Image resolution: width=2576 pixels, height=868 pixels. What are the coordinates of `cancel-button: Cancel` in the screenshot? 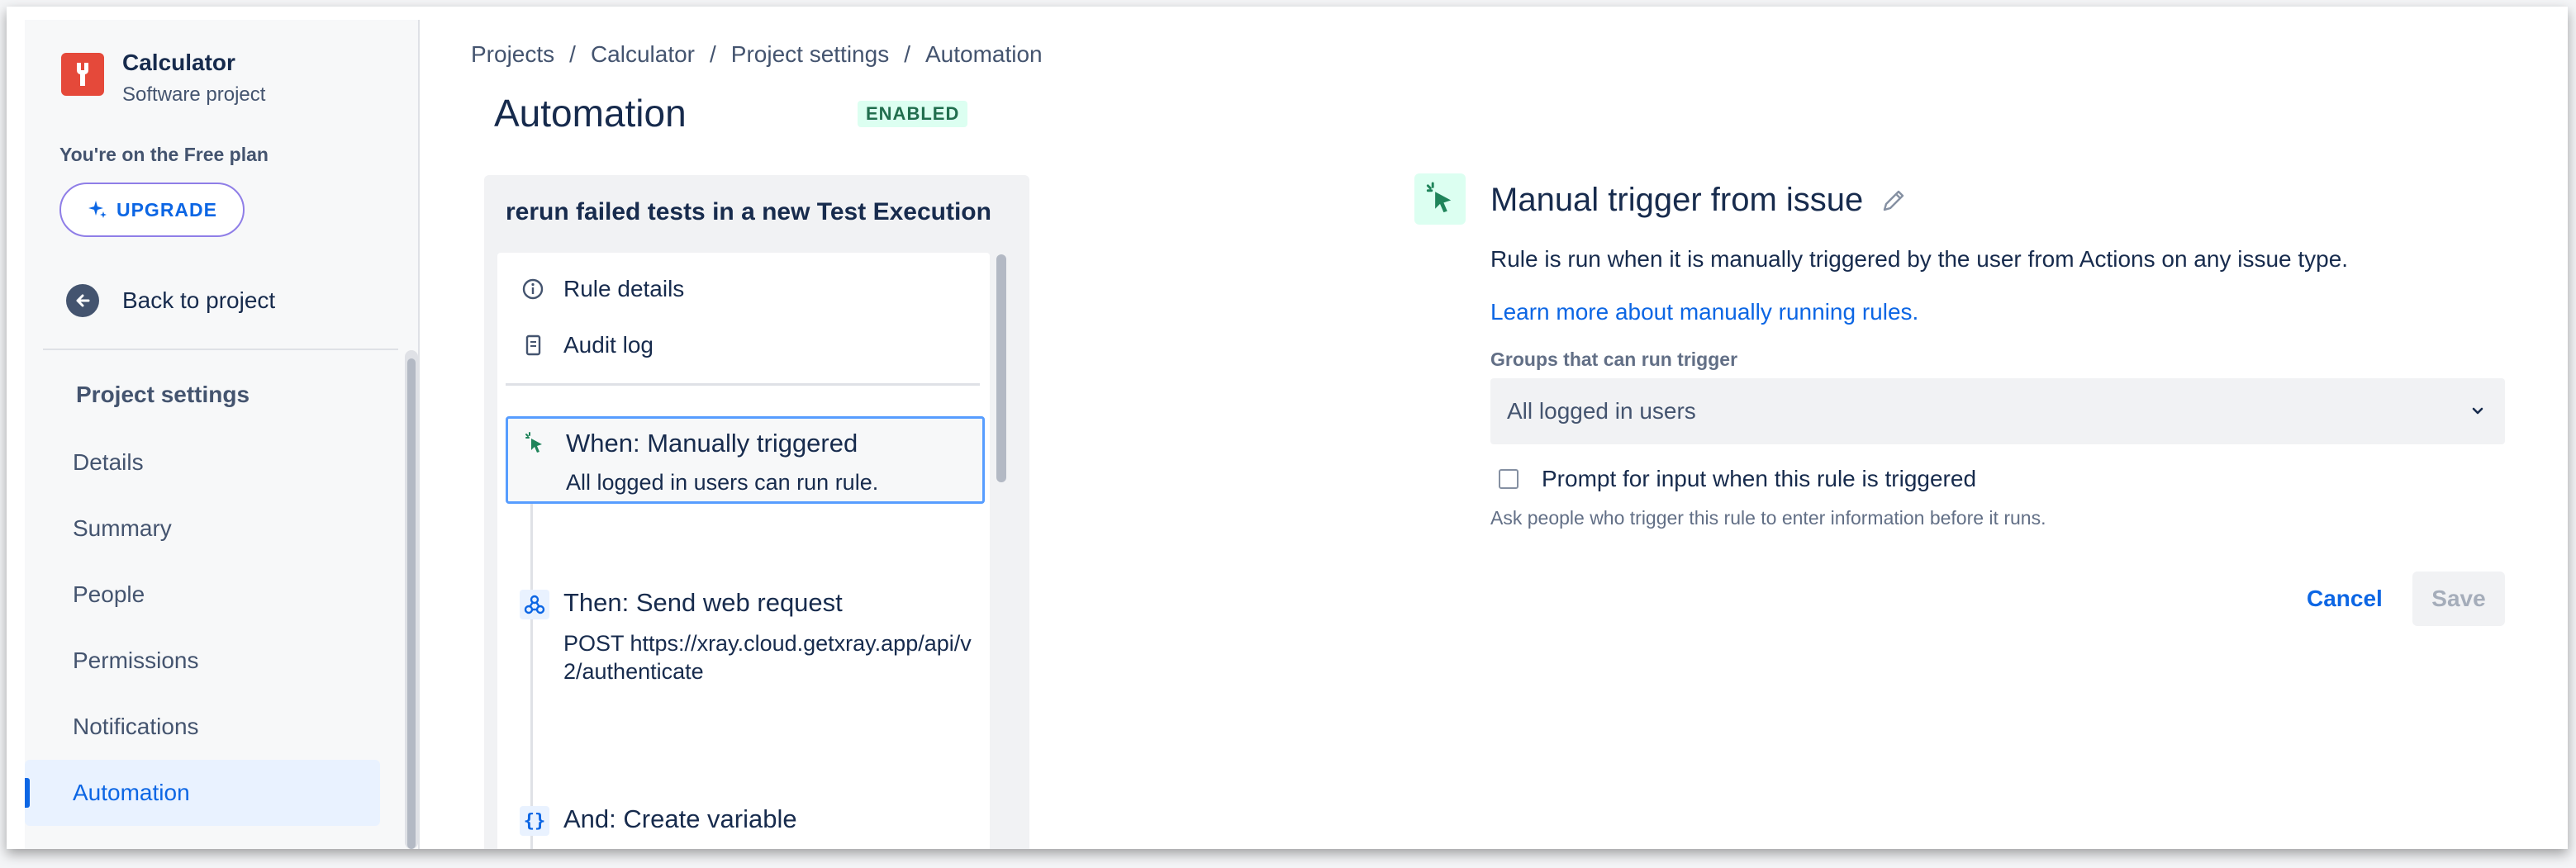 It's located at (2344, 599).